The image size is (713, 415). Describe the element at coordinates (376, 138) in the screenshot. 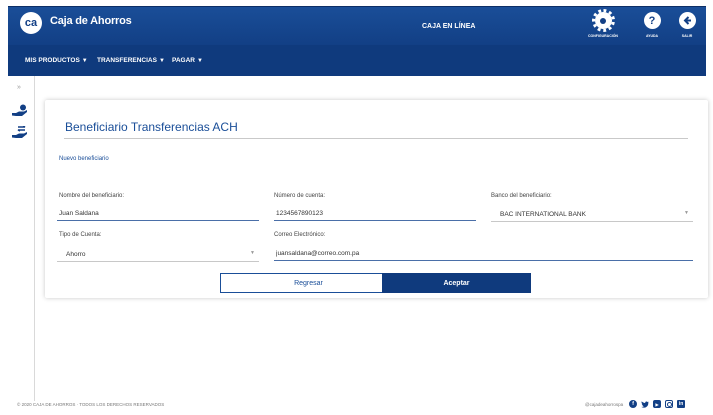

I see `title-divider` at that location.